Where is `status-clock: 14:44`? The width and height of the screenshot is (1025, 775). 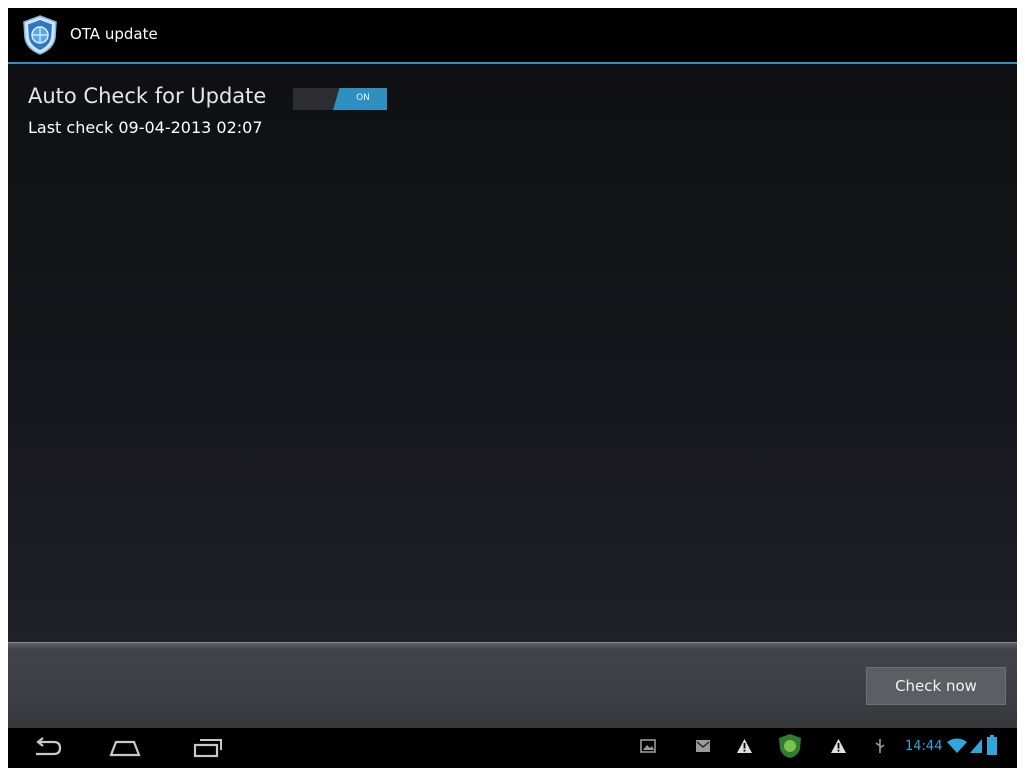
status-clock: 14:44 is located at coordinates (923, 746).